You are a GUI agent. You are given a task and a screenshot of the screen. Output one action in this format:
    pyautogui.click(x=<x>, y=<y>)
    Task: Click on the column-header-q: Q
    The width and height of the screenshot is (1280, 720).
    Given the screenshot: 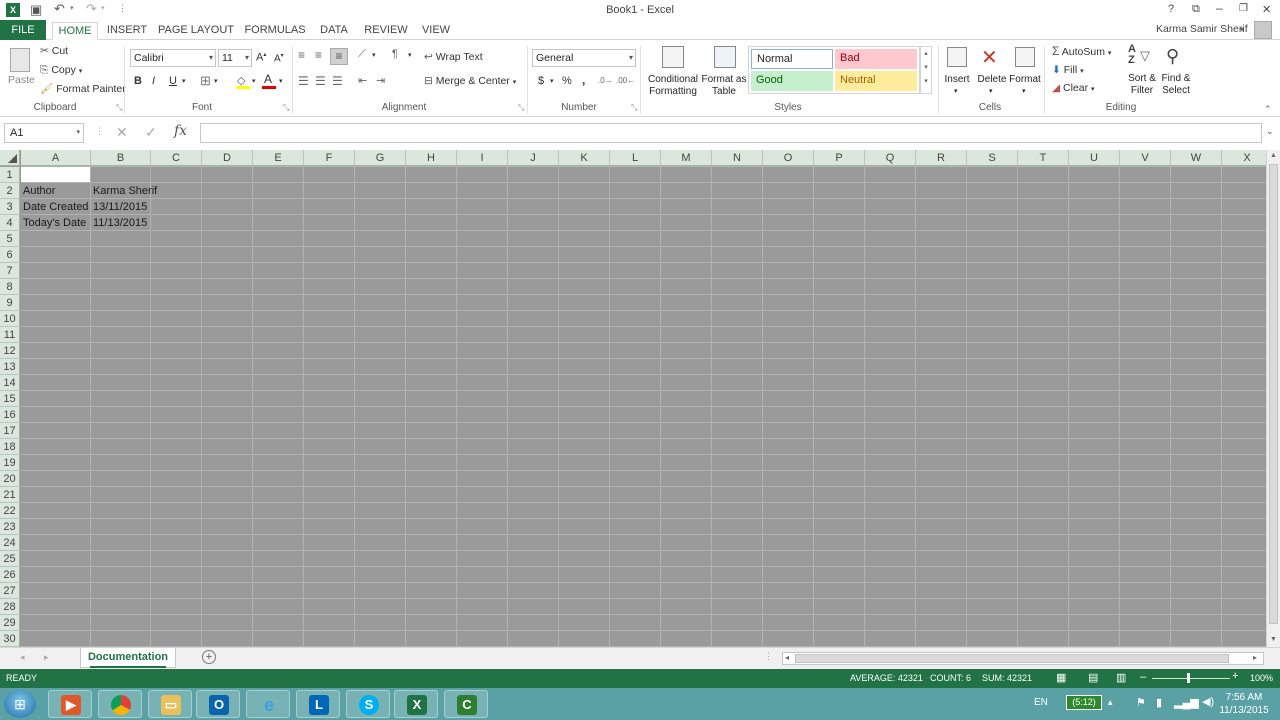 What is the action you would take?
    pyautogui.click(x=890, y=158)
    